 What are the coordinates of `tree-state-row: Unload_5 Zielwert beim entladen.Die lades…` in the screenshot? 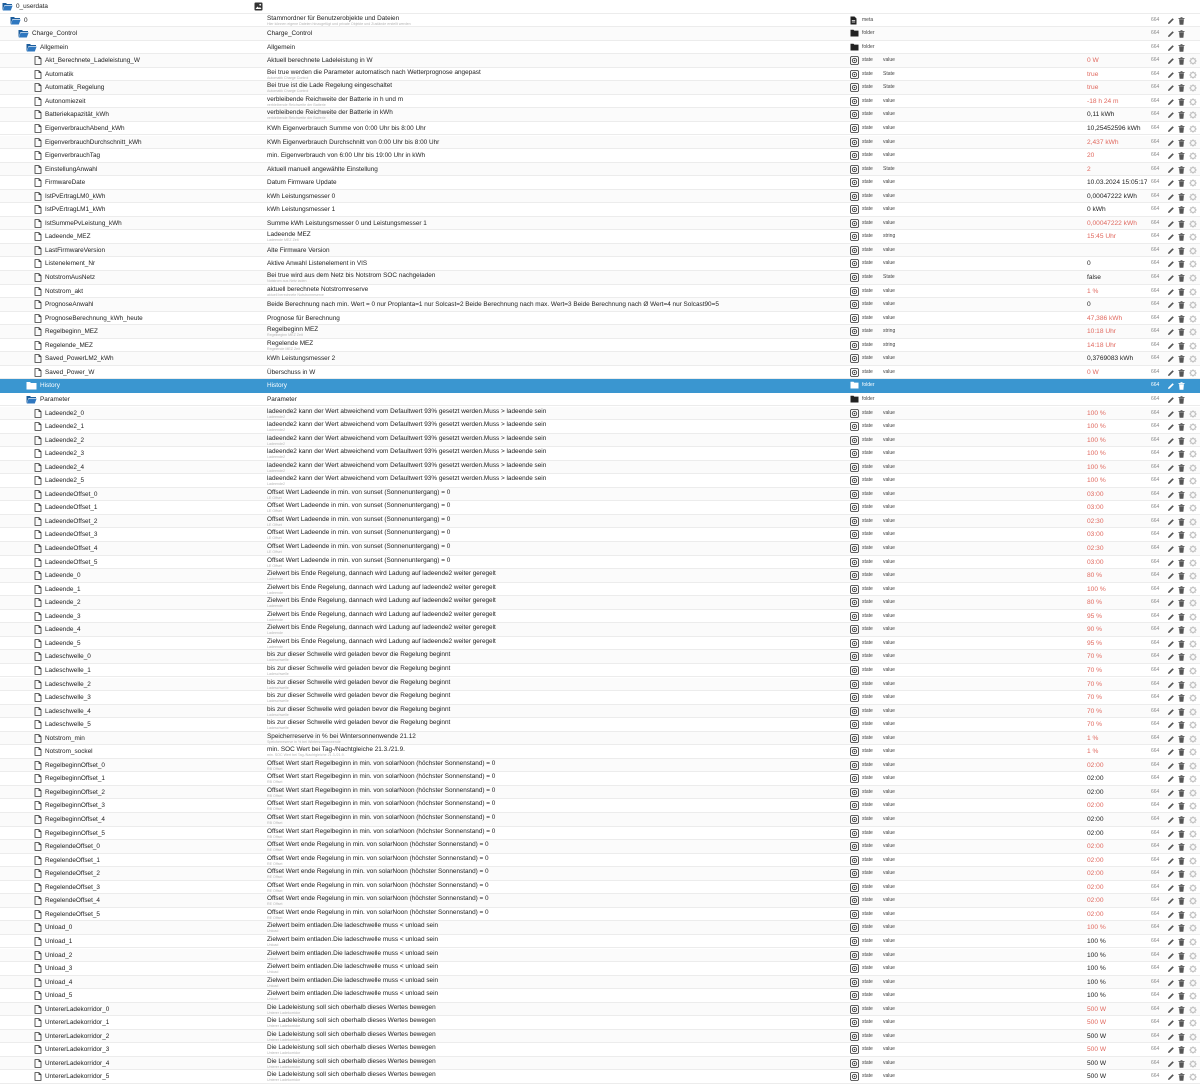 It's located at (600, 996).